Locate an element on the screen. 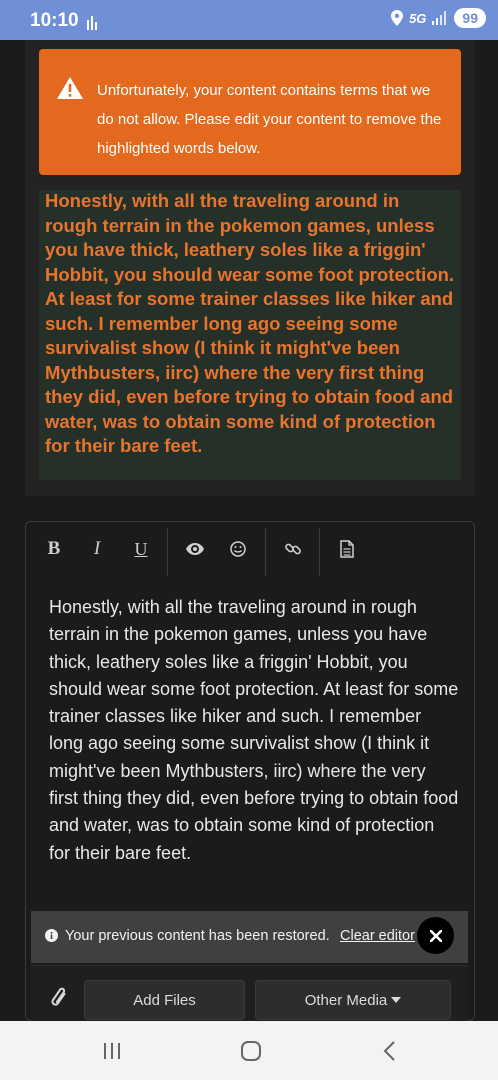 This screenshot has height=1080, width=498. status-bar: 10:10 5G 99 is located at coordinates (249, 20).